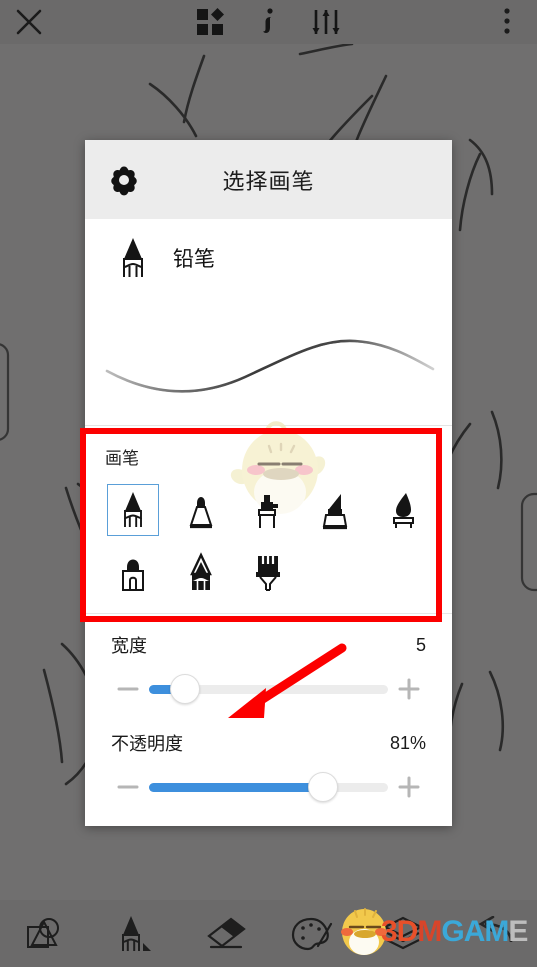  I want to click on brush-item-soft-pencil, so click(201, 572).